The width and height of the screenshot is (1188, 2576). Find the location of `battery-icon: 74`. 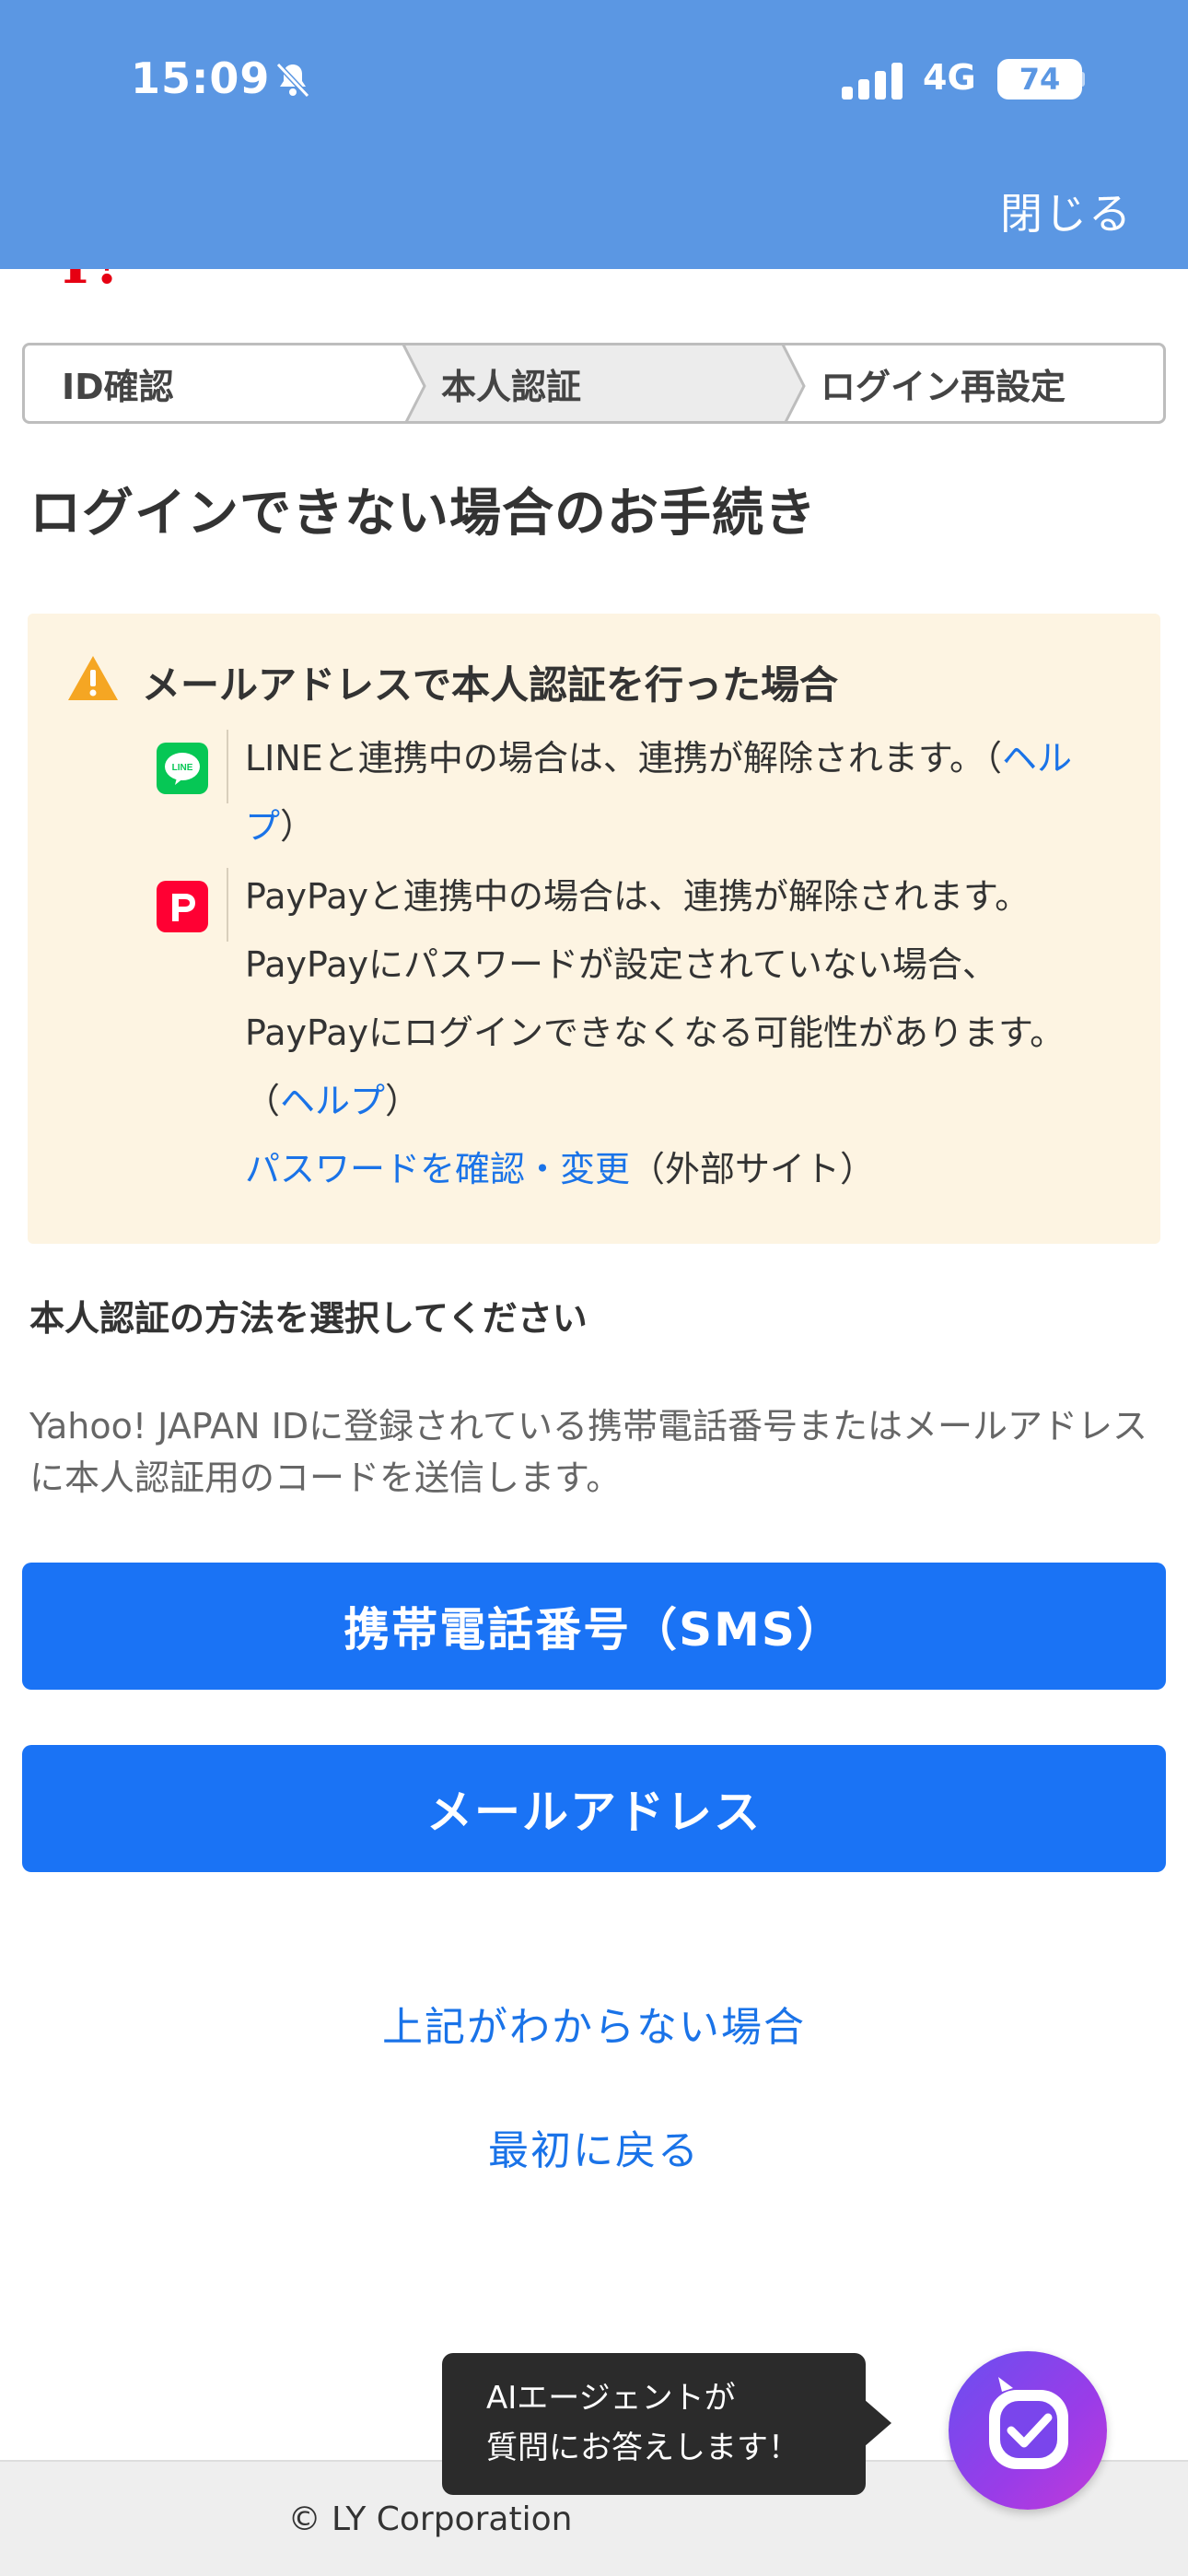

battery-icon: 74 is located at coordinates (1039, 79).